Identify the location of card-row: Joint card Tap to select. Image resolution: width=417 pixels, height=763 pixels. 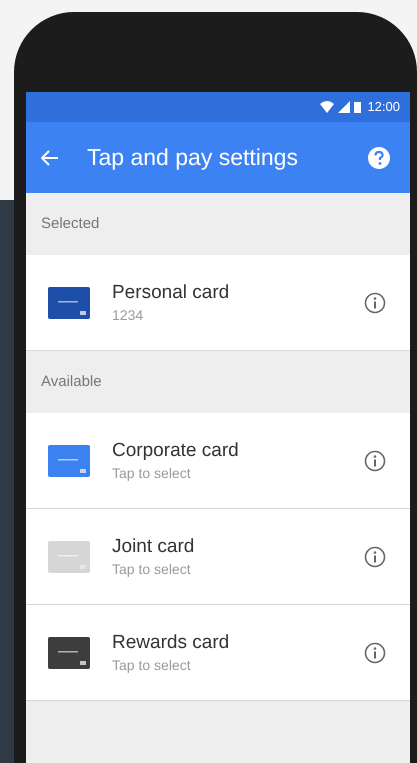
(218, 557).